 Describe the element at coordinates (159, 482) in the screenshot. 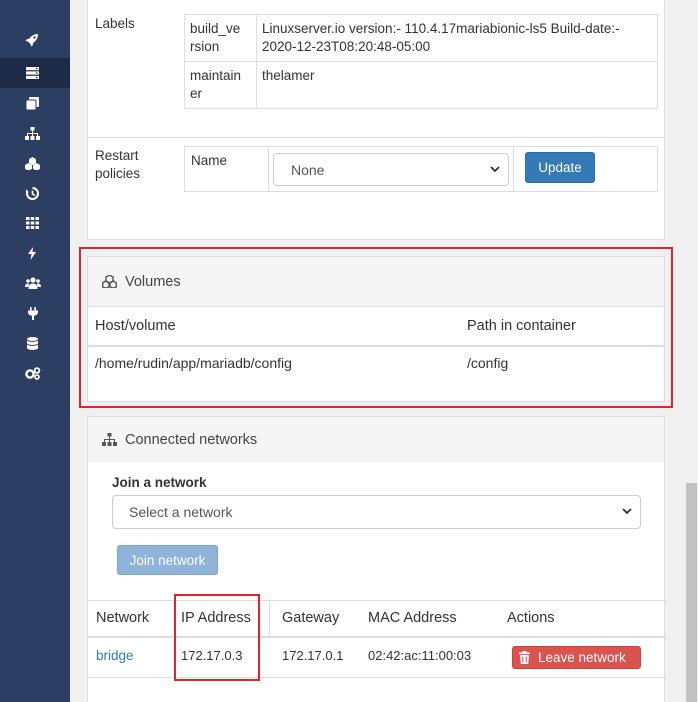

I see `join-network-label: Join a network` at that location.